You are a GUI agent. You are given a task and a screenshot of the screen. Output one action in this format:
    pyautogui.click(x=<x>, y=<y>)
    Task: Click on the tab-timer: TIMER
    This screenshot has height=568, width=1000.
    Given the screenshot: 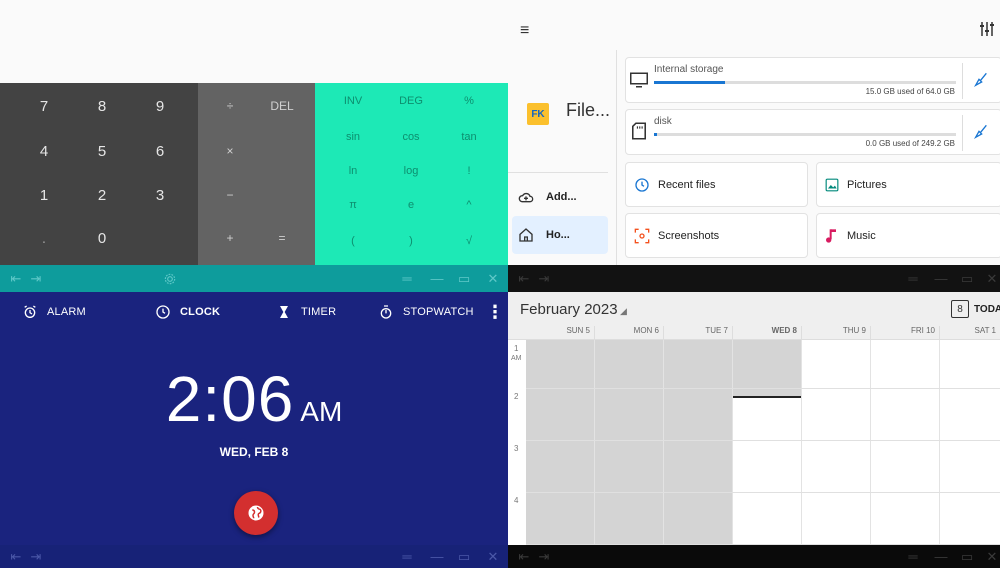 What is the action you would take?
    pyautogui.click(x=306, y=312)
    